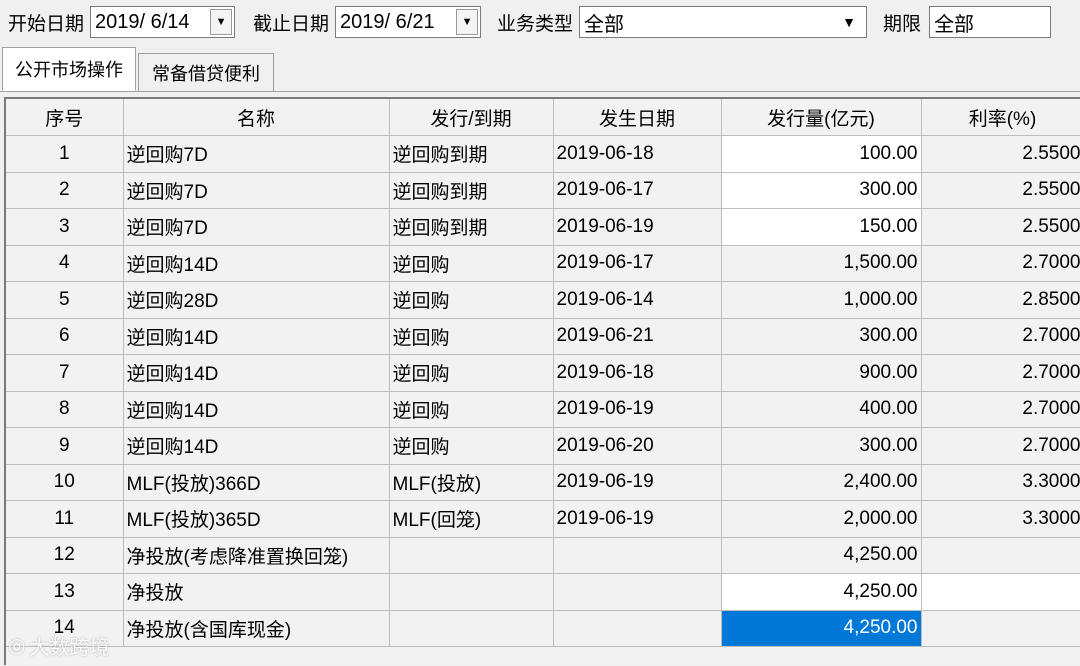 The width and height of the screenshot is (1080, 666). Describe the element at coordinates (291, 24) in the screenshot. I see `end-date-label: 截止日期` at that location.